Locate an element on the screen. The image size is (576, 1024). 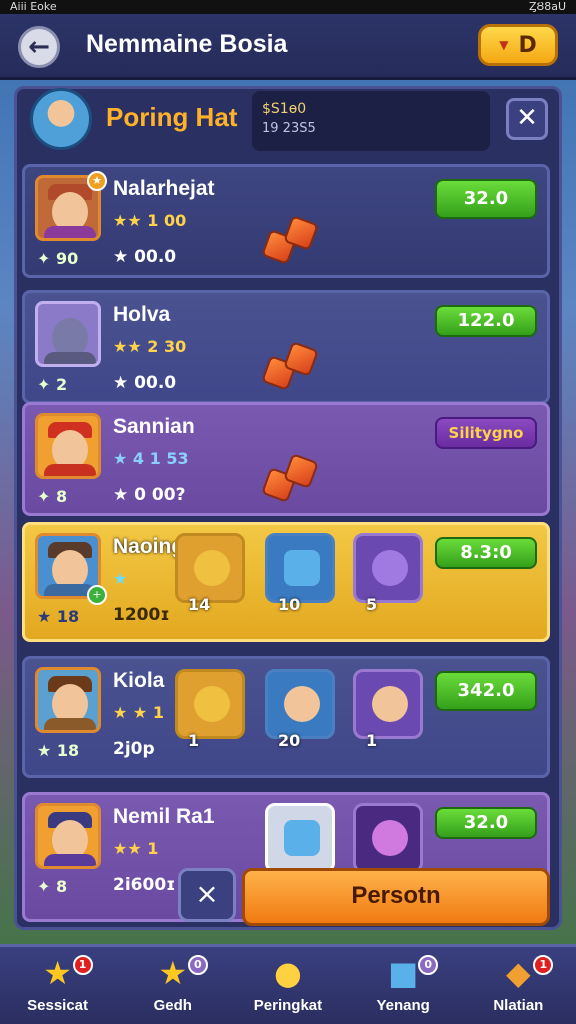
panel-info: $S1ѳ0 19 23S5 is located at coordinates (371, 121).